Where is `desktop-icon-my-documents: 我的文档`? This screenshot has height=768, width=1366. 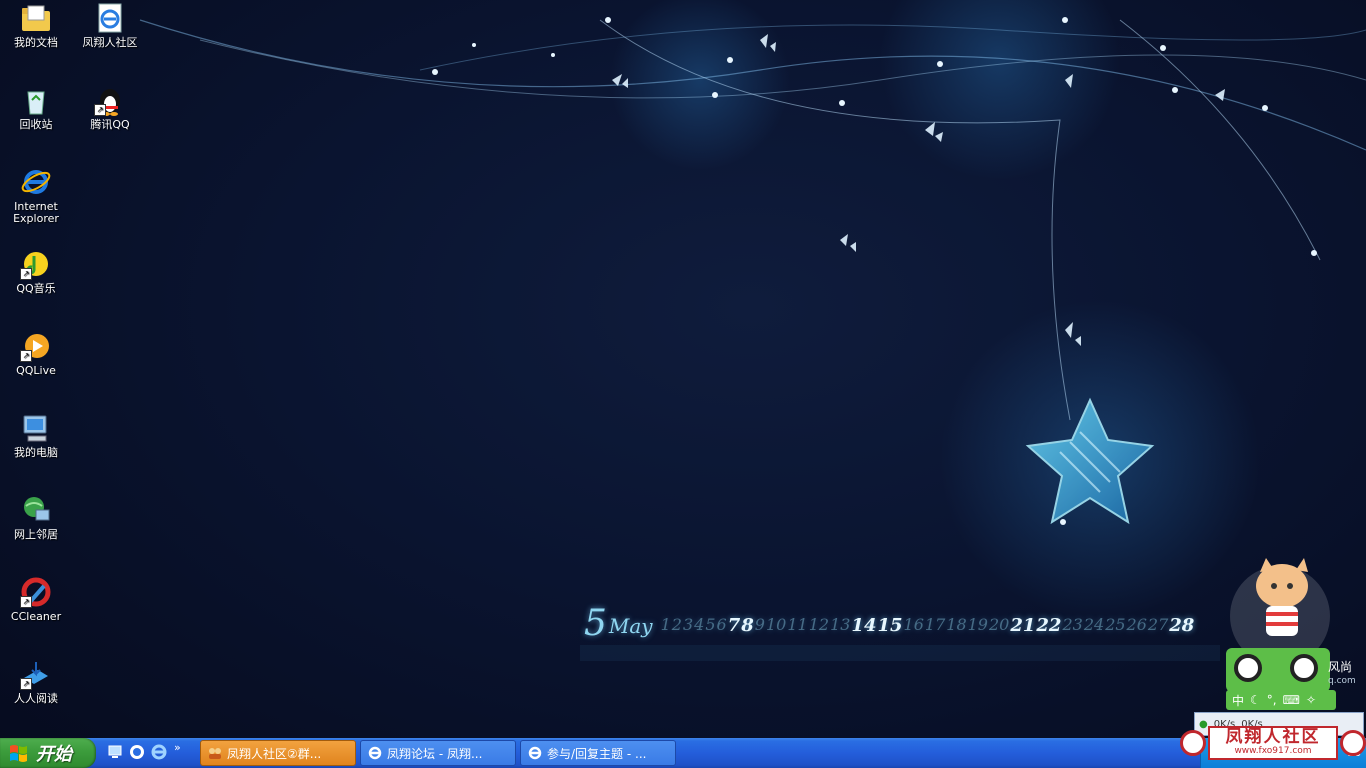 desktop-icon-my-documents: 我的文档 is located at coordinates (36, 25).